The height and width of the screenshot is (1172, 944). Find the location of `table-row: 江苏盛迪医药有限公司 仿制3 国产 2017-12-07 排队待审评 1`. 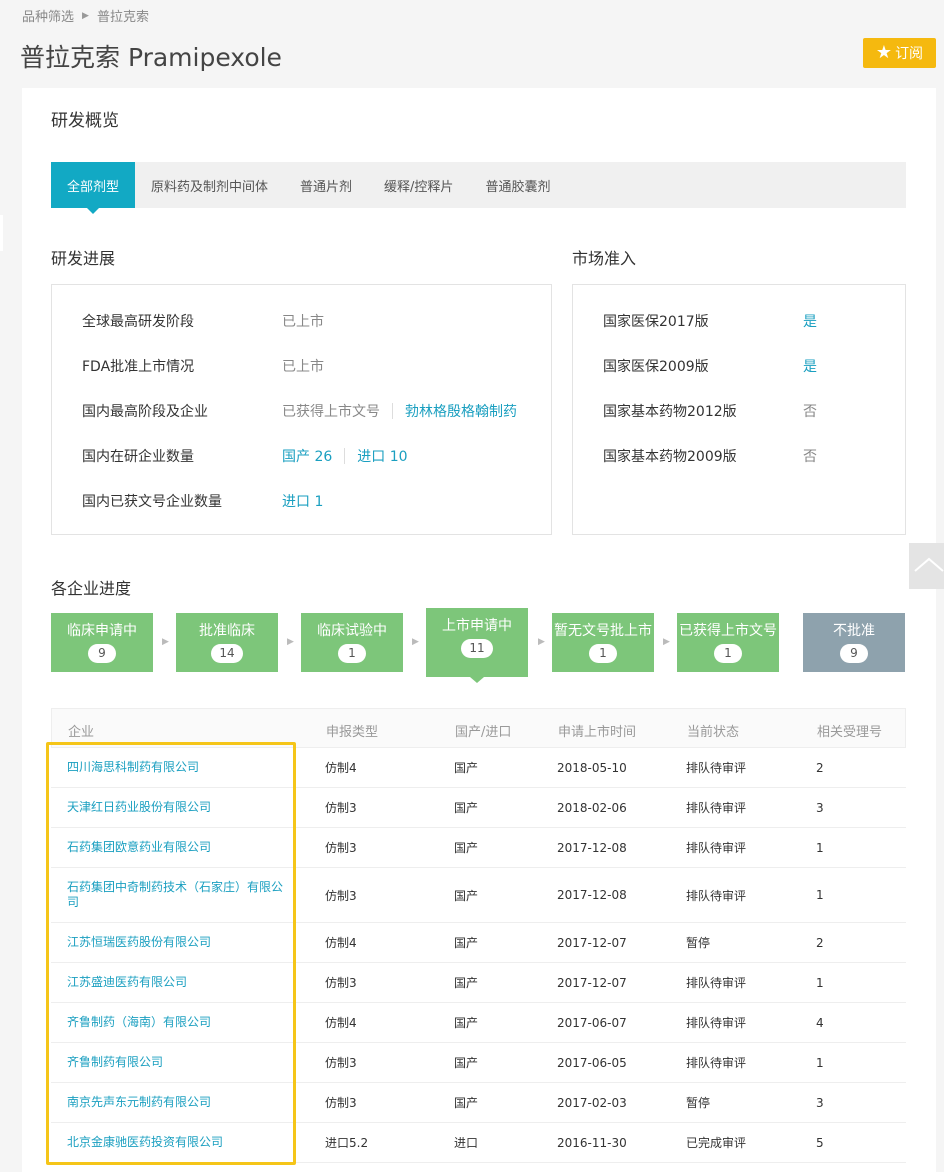

table-row: 江苏盛迪医药有限公司 仿制3 国产 2017-12-07 排队待审评 1 is located at coordinates (478, 983).